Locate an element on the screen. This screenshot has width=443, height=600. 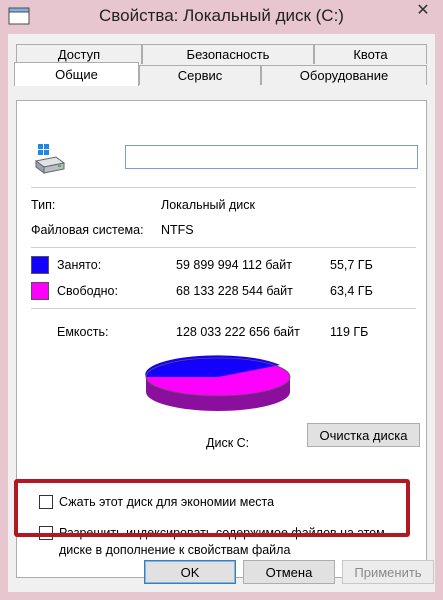
apply-button: Применить is located at coordinates (388, 572).